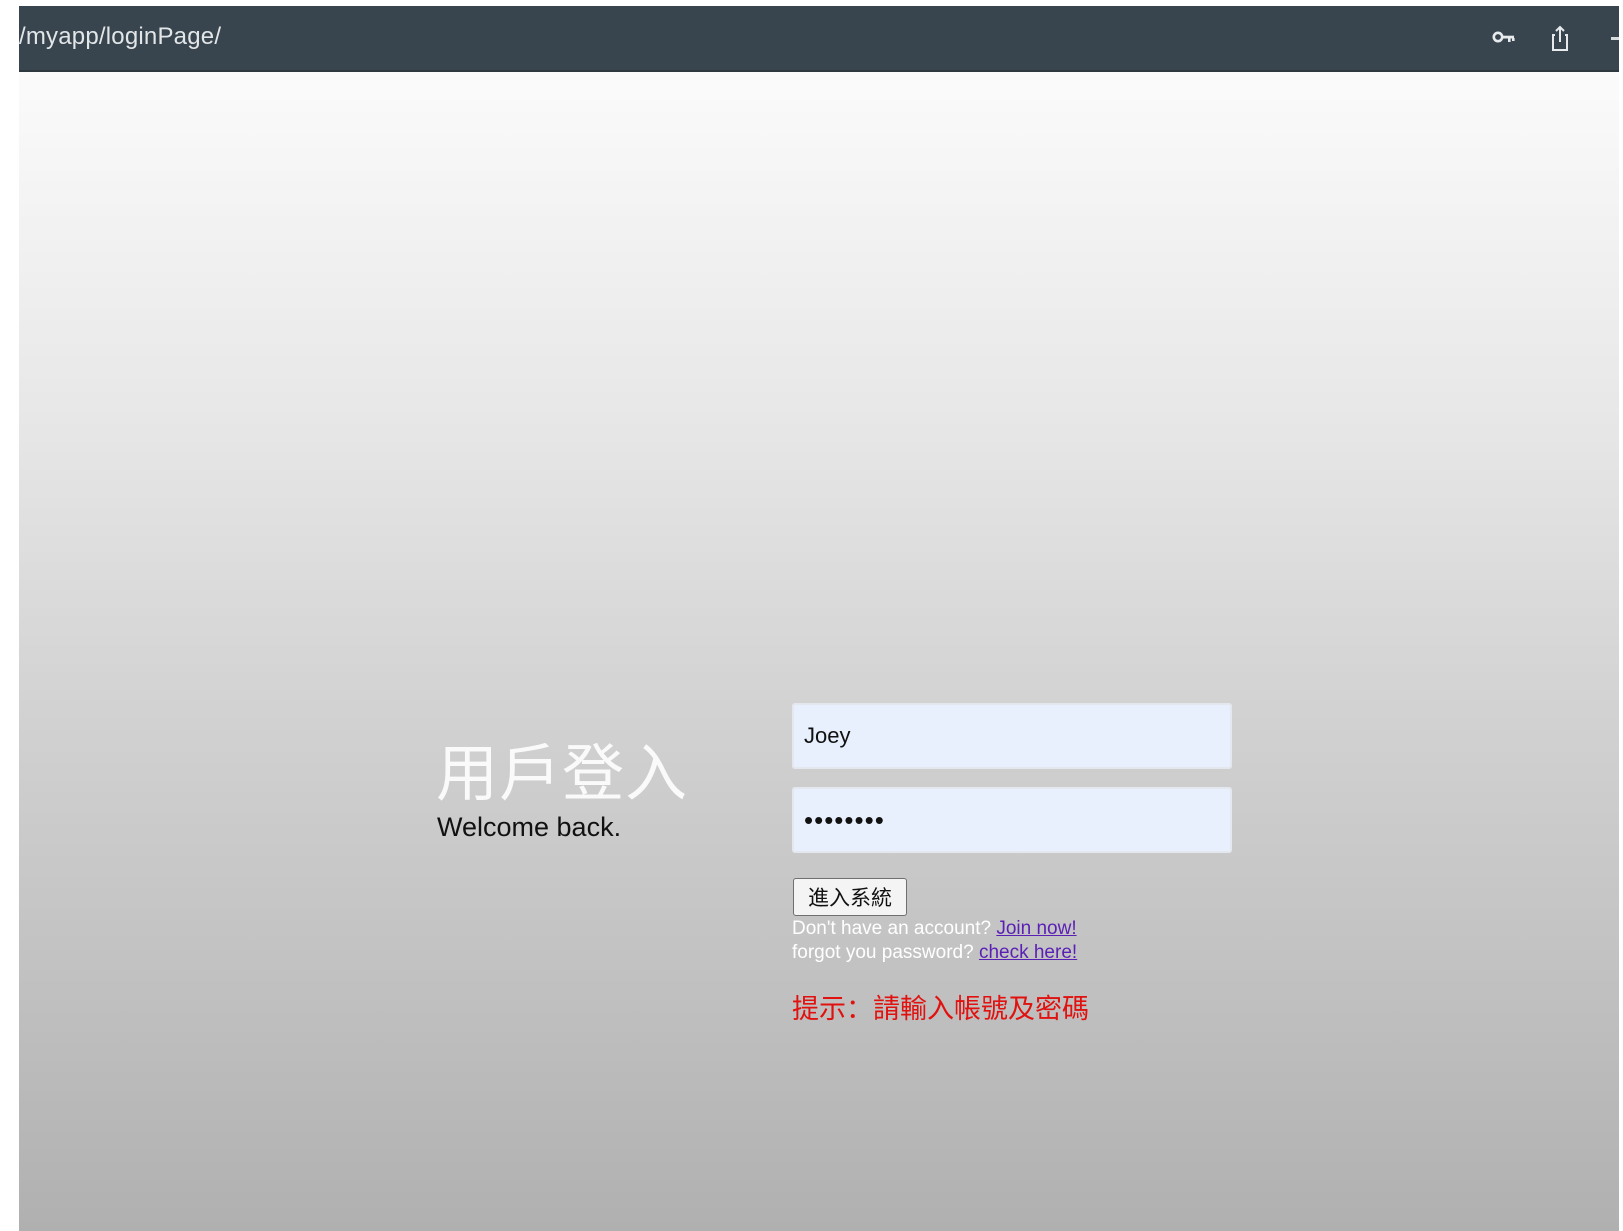 This screenshot has height=1231, width=1623. I want to click on login-title: 用戶登入, so click(562, 774).